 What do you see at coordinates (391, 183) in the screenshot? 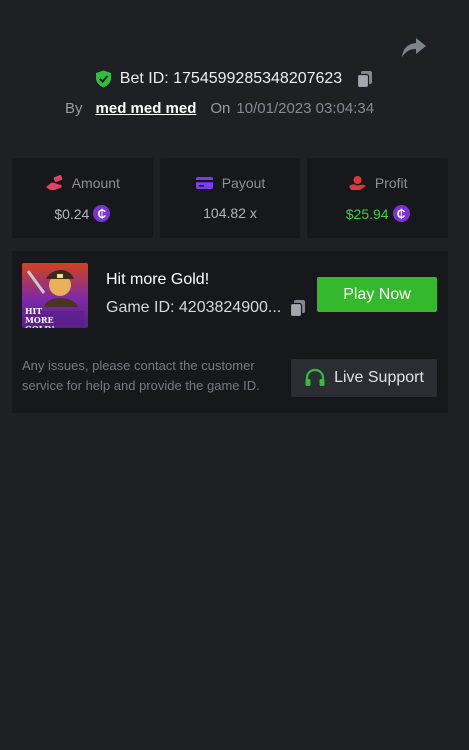
I see `stat-label: Profit` at bounding box center [391, 183].